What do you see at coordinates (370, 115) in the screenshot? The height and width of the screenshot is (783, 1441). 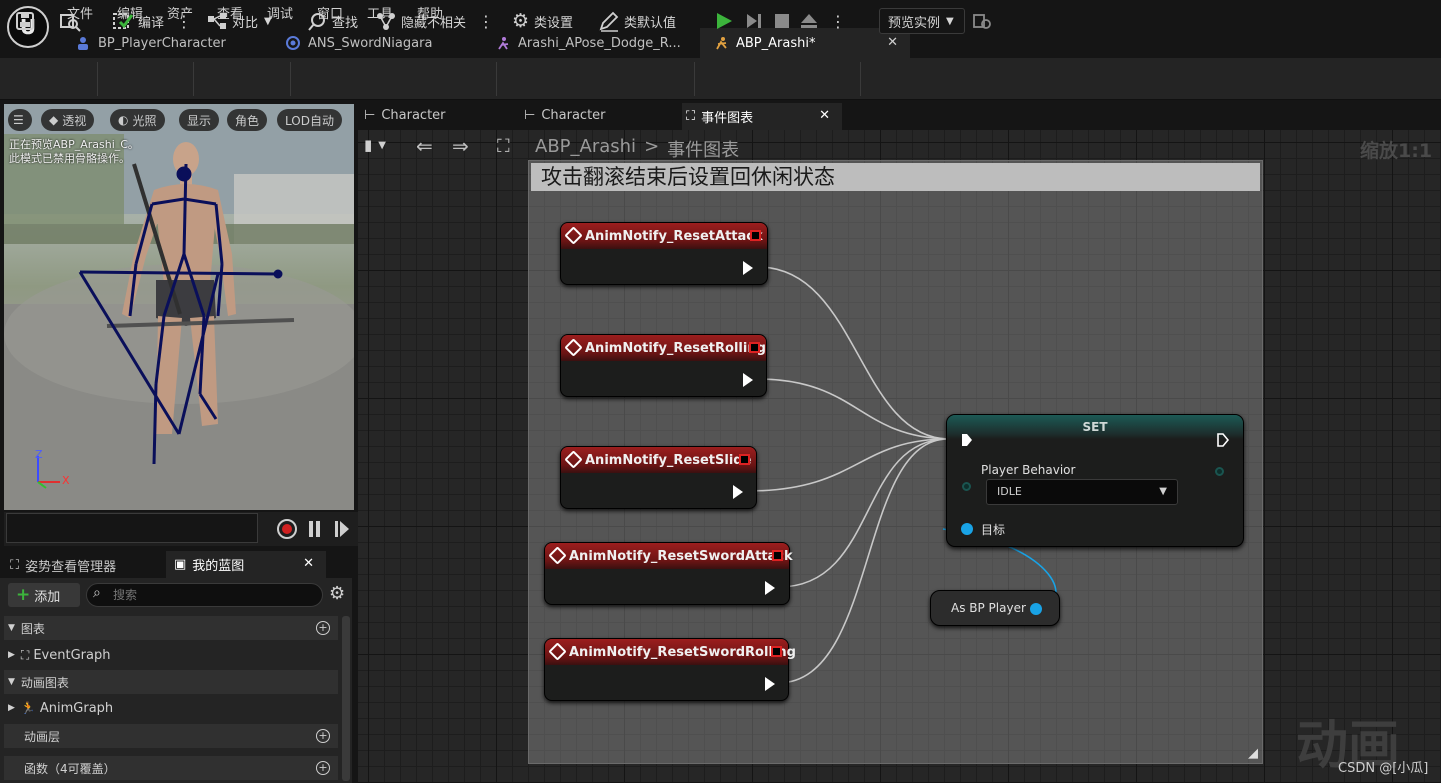 I see `function-icon: ⊢` at bounding box center [370, 115].